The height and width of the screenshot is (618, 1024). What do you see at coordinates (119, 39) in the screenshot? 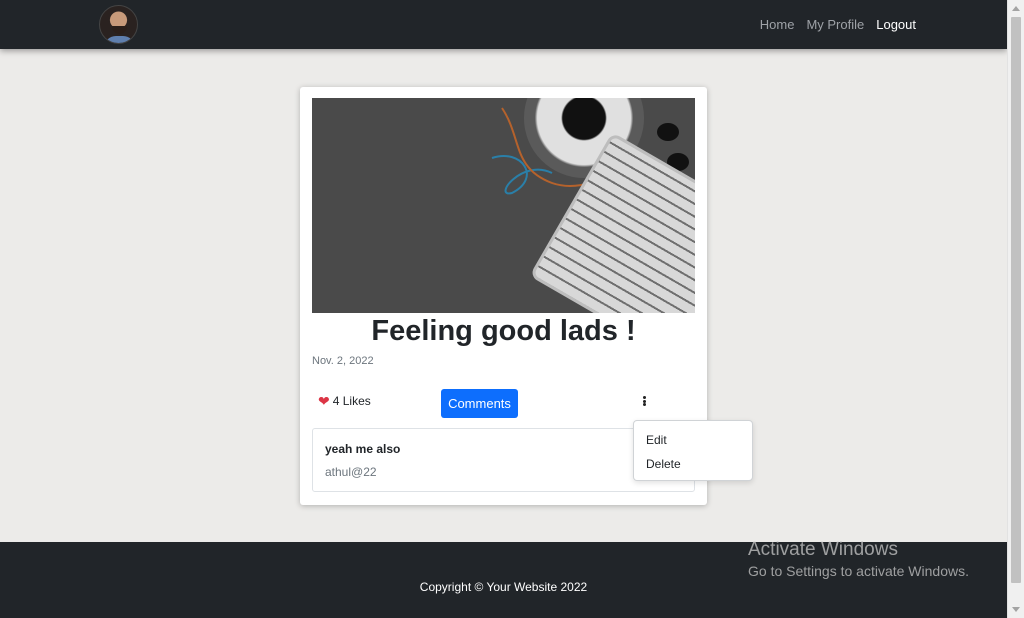
I see `avatar-shirt` at bounding box center [119, 39].